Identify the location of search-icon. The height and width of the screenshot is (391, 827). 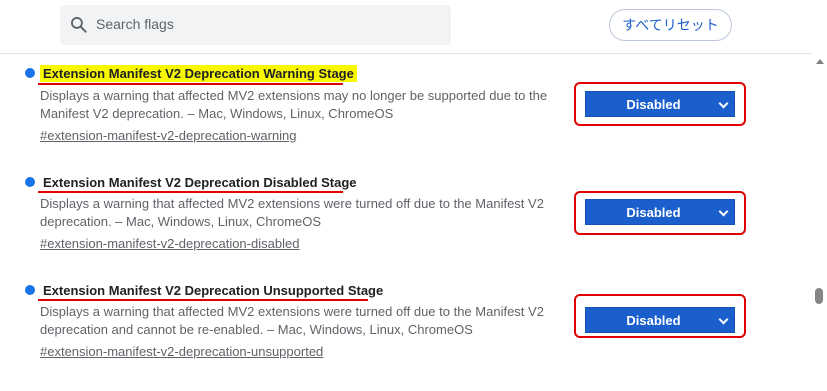
(79, 25).